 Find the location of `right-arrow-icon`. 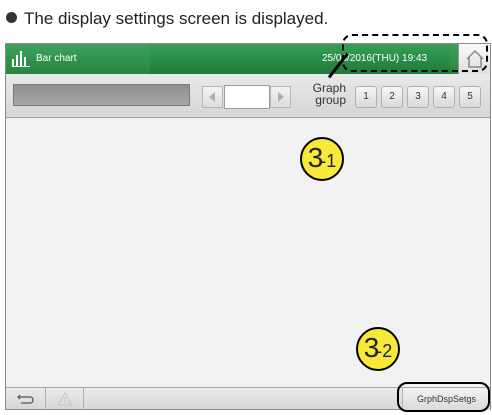

right-arrow-icon is located at coordinates (281, 97).